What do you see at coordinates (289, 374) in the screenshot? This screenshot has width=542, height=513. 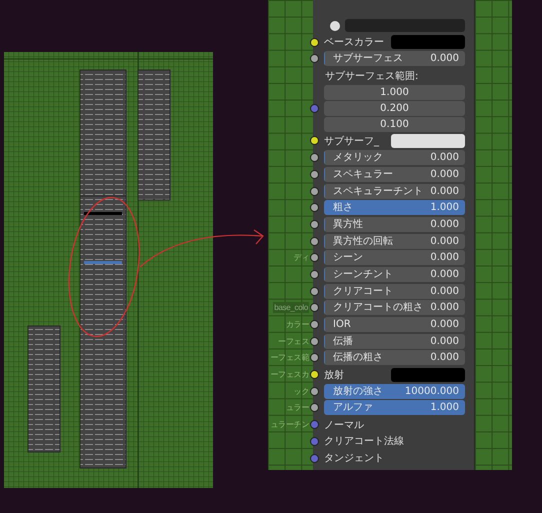 I see `background-node-label: ーフェスカ` at bounding box center [289, 374].